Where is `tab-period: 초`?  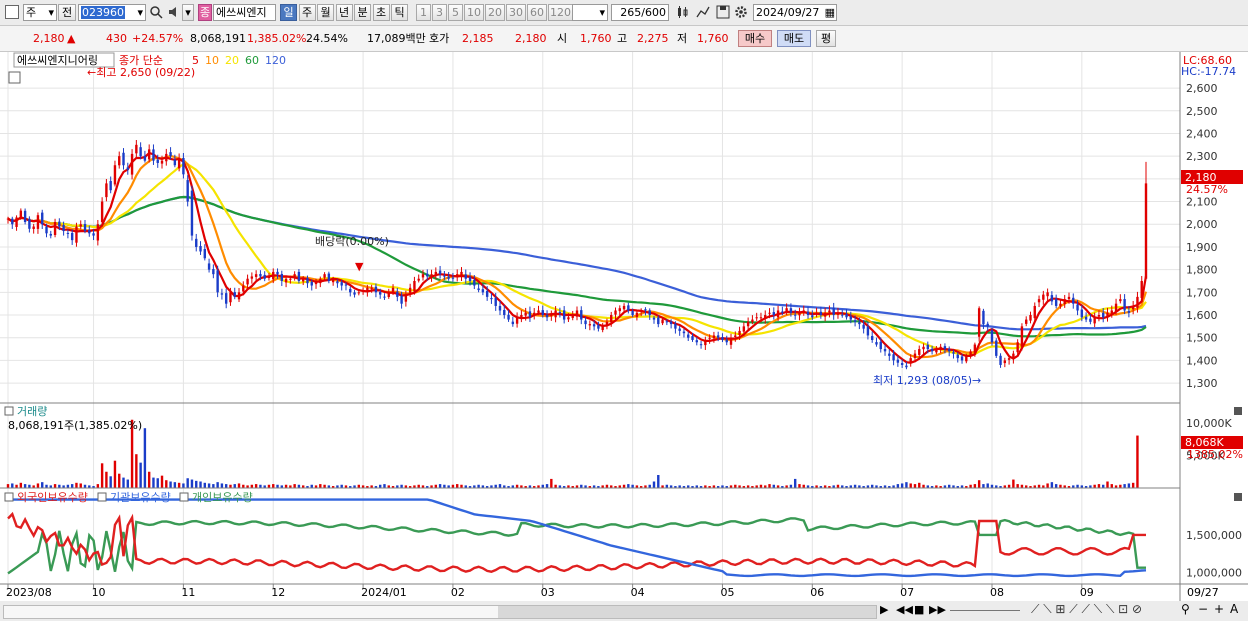 tab-period: 초 is located at coordinates (381, 12).